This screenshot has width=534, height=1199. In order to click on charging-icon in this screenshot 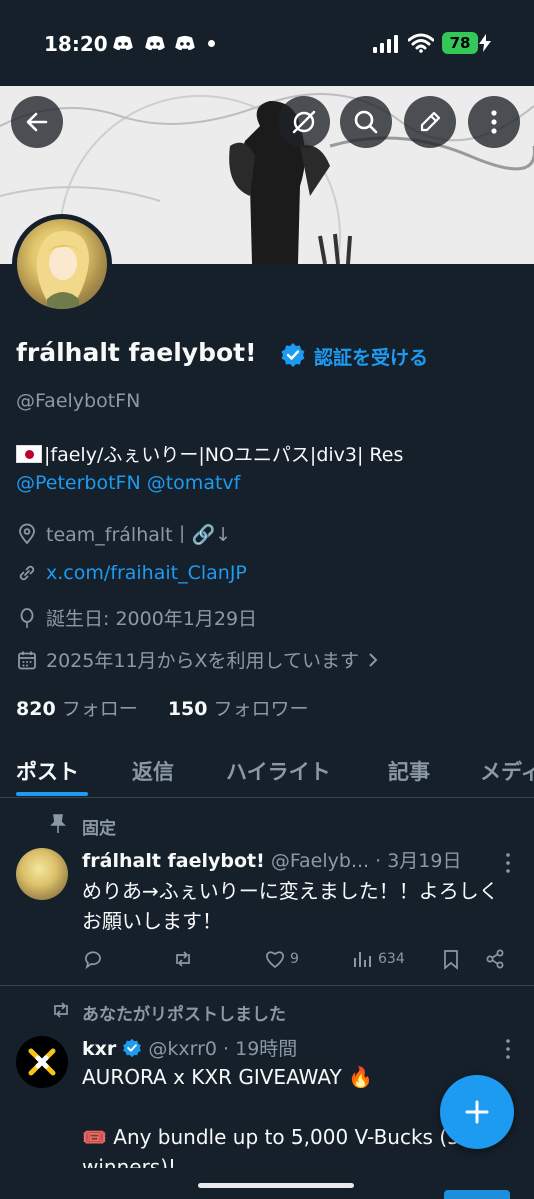, I will do `click(485, 43)`.